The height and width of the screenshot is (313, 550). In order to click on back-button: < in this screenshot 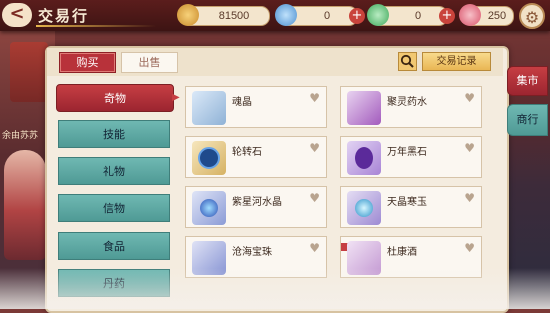, I will do `click(17, 15)`.